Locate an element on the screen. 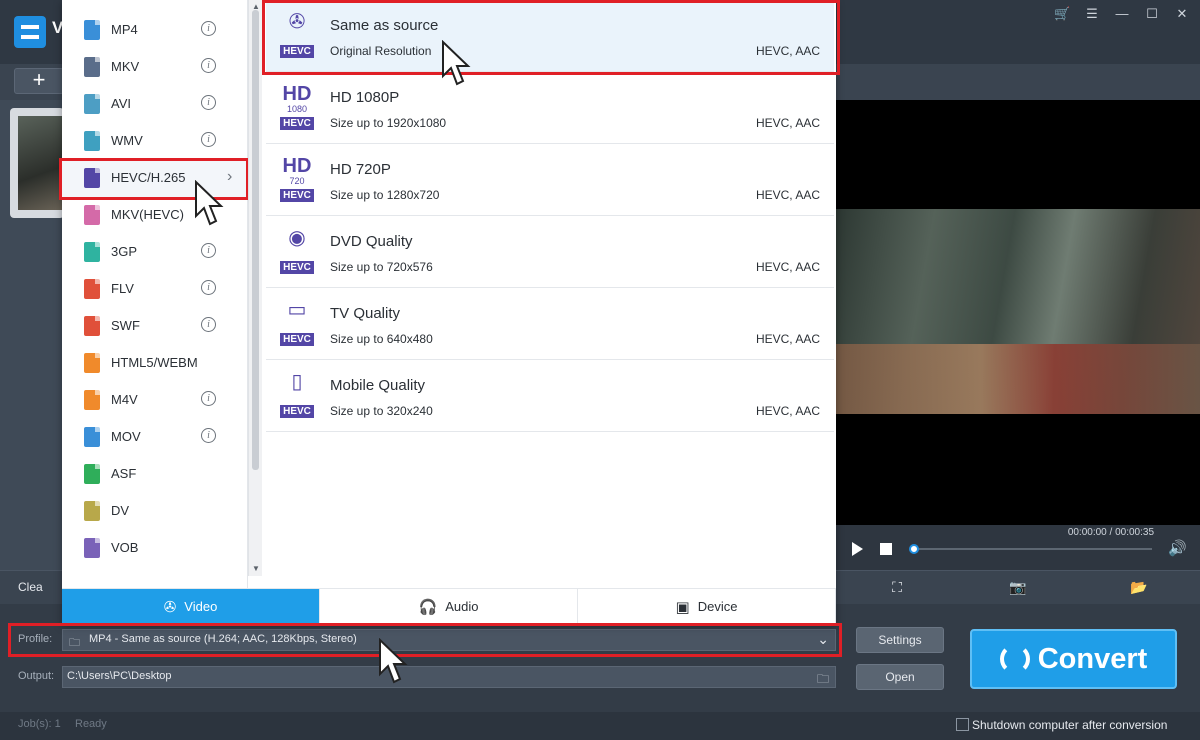  hevc-badge: HEVC is located at coordinates (297, 411).